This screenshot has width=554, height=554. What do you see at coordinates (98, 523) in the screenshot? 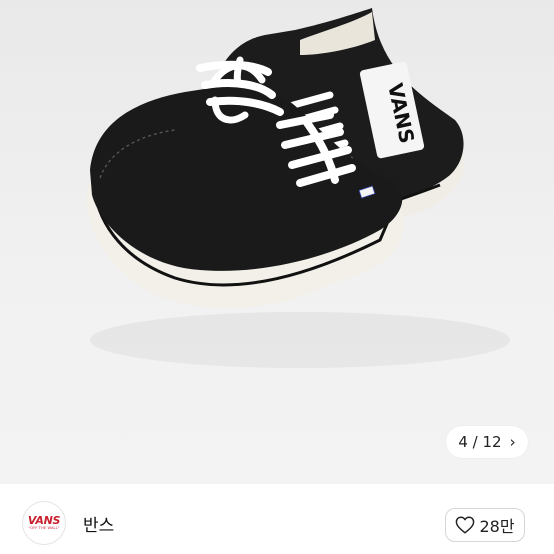
I see `shop-name: 반스` at bounding box center [98, 523].